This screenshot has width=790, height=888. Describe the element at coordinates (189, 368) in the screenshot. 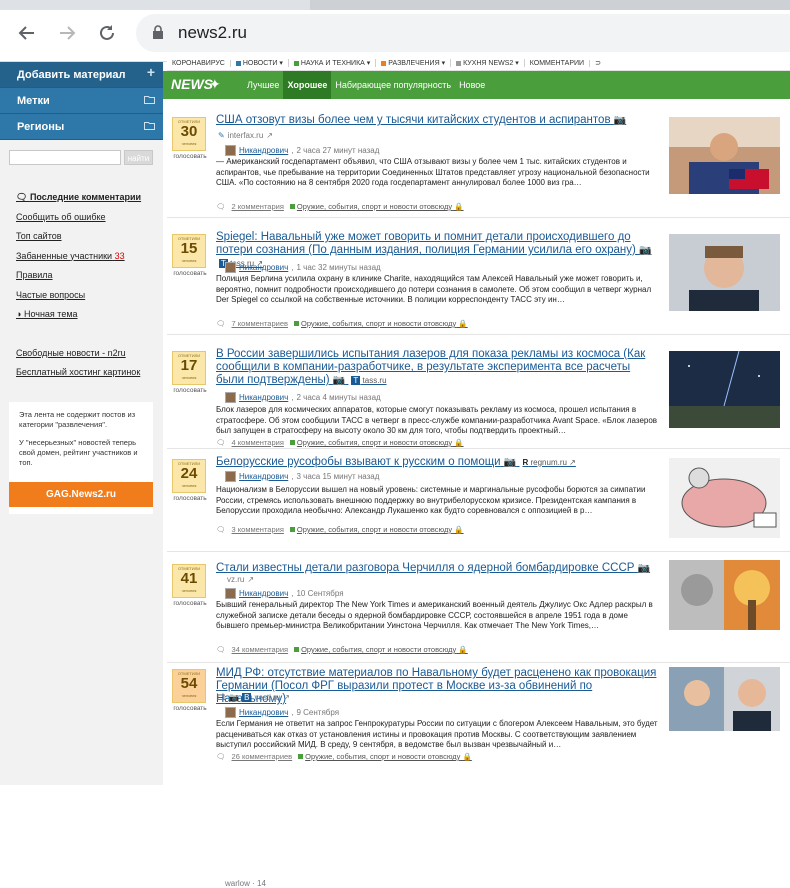

I see `vote-counter: ОТМЕТИЛИ 17 человек` at that location.